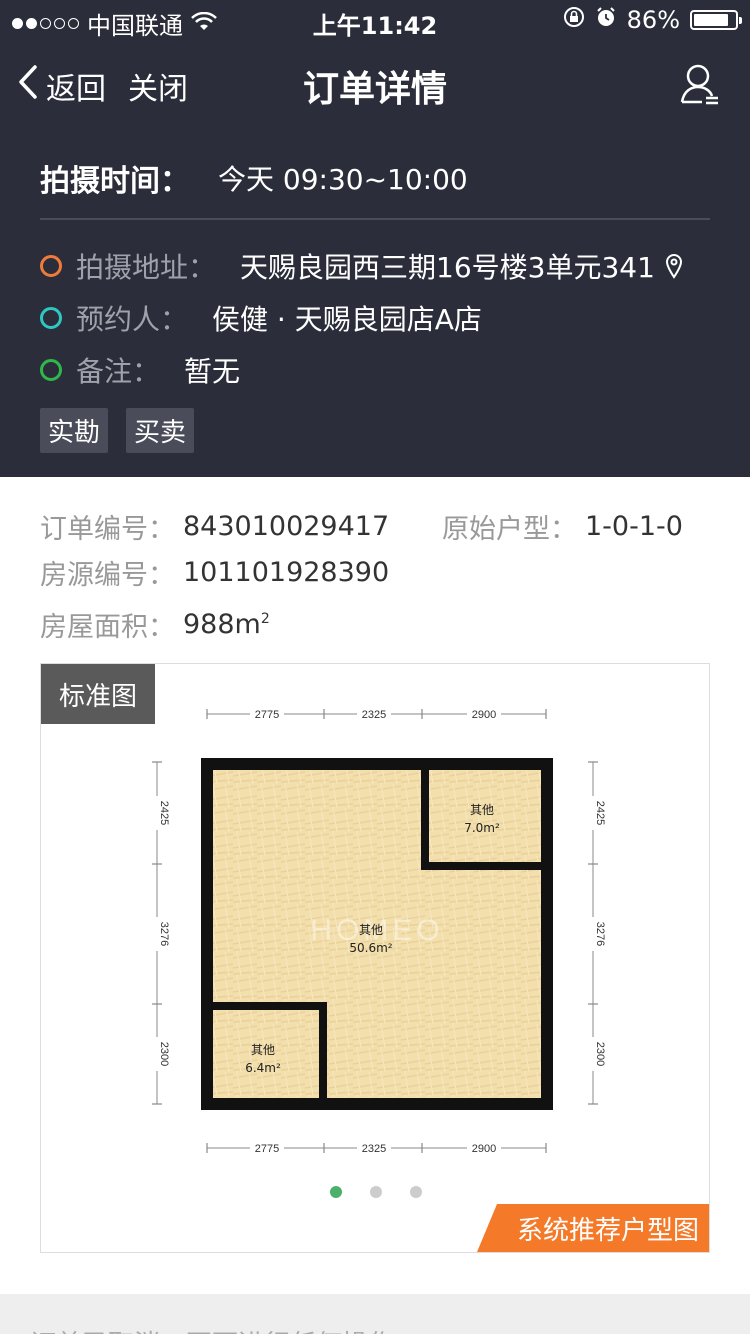 The height and width of the screenshot is (1334, 750). What do you see at coordinates (164, 813) in the screenshot?
I see `dim-left-1: 2425` at bounding box center [164, 813].